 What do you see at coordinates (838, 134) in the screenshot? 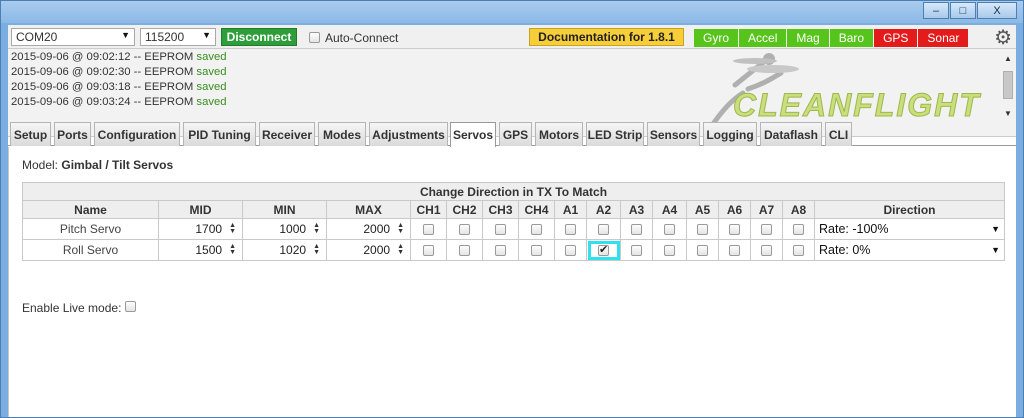
I see `tab-cli: CLI` at bounding box center [838, 134].